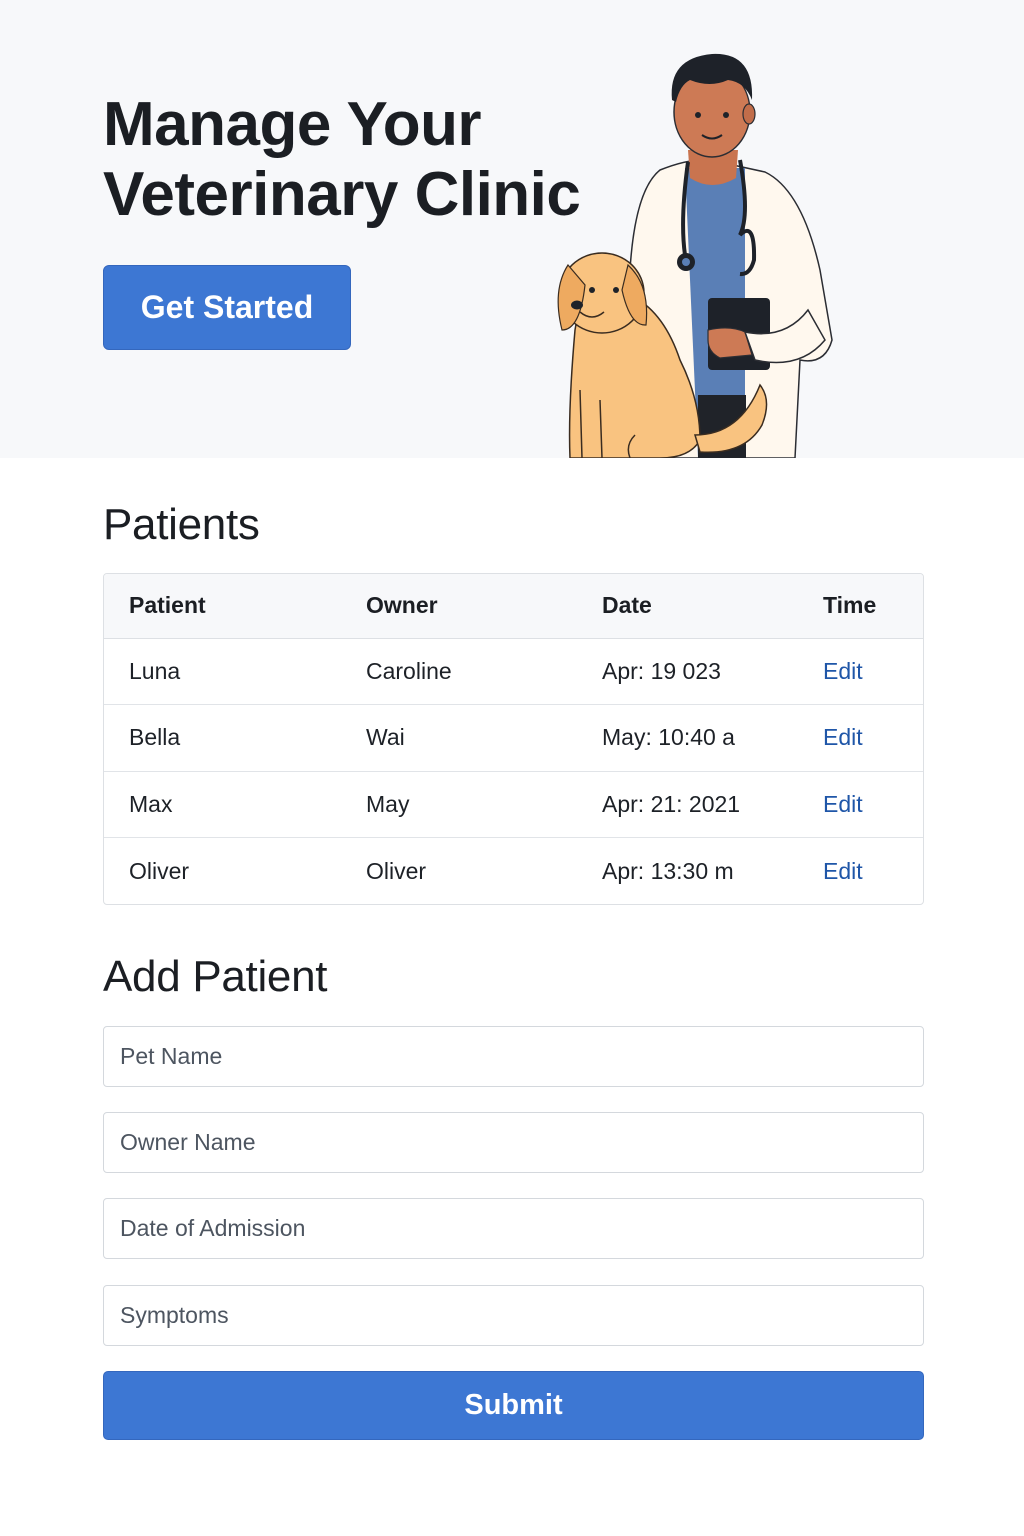  What do you see at coordinates (396, 870) in the screenshot?
I see `owner-name-cell: Oliver` at bounding box center [396, 870].